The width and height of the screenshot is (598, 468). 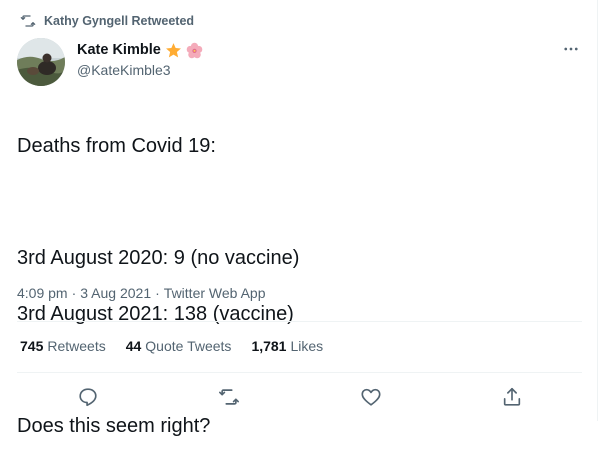 I want to click on reply-icon, so click(x=88, y=397).